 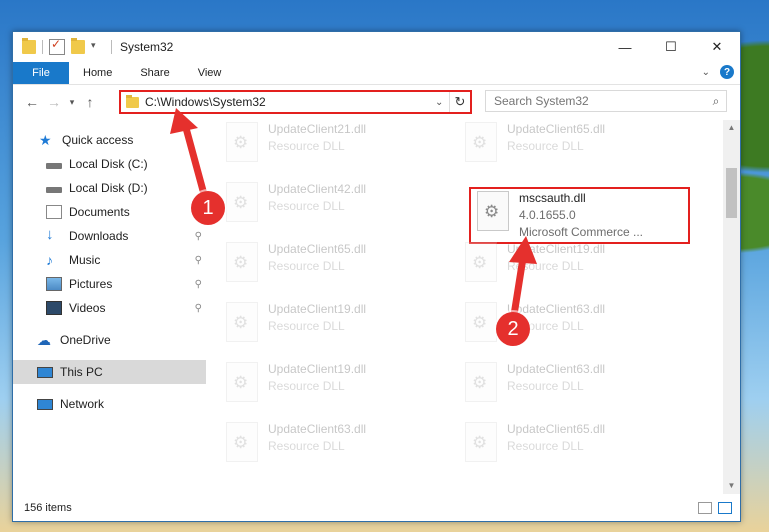 I want to click on new-folder-icon, so click(x=78, y=46).